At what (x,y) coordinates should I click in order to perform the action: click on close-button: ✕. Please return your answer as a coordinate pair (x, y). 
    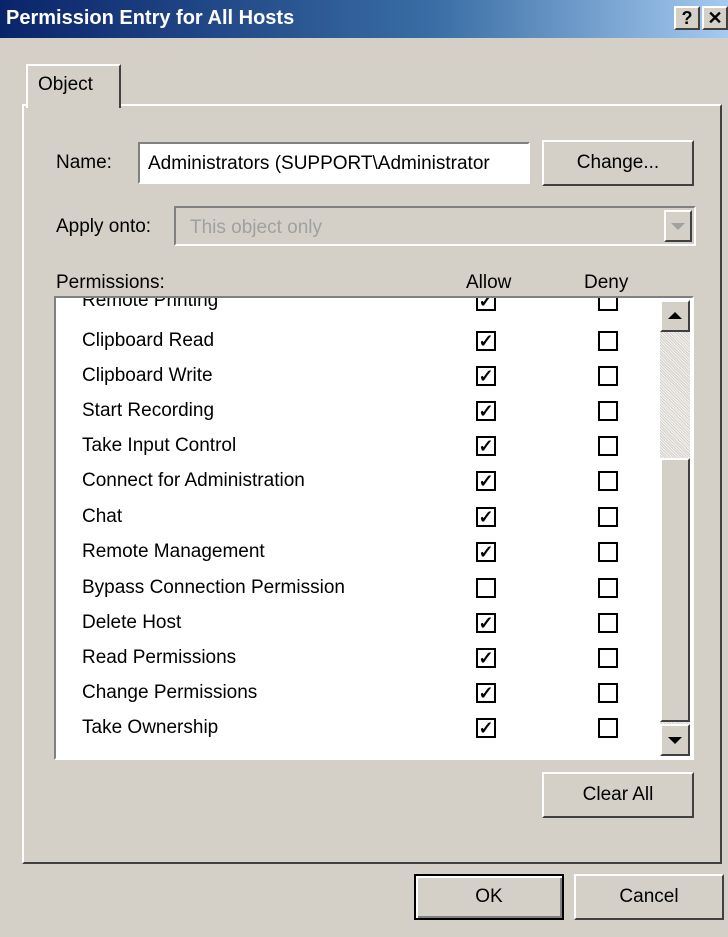
    Looking at the image, I should click on (715, 18).